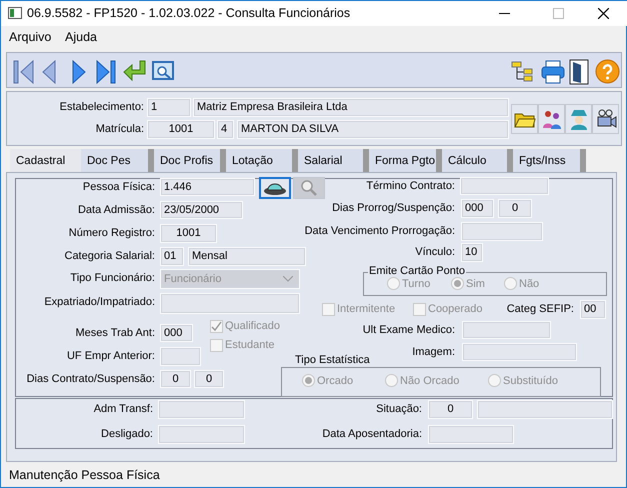  Describe the element at coordinates (522, 72) in the screenshot. I see `tree-icon` at that location.